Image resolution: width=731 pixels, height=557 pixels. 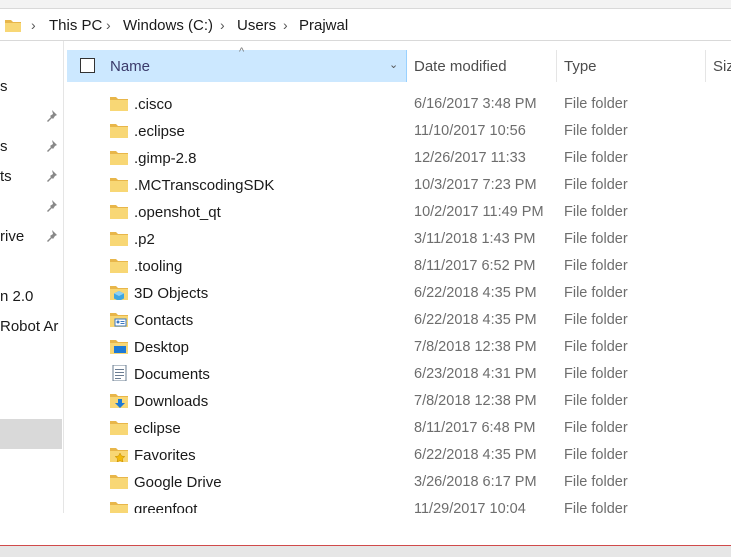 I want to click on navigation-pane: s s ts rive n 2.0 Robot Ar, so click(x=31, y=277).